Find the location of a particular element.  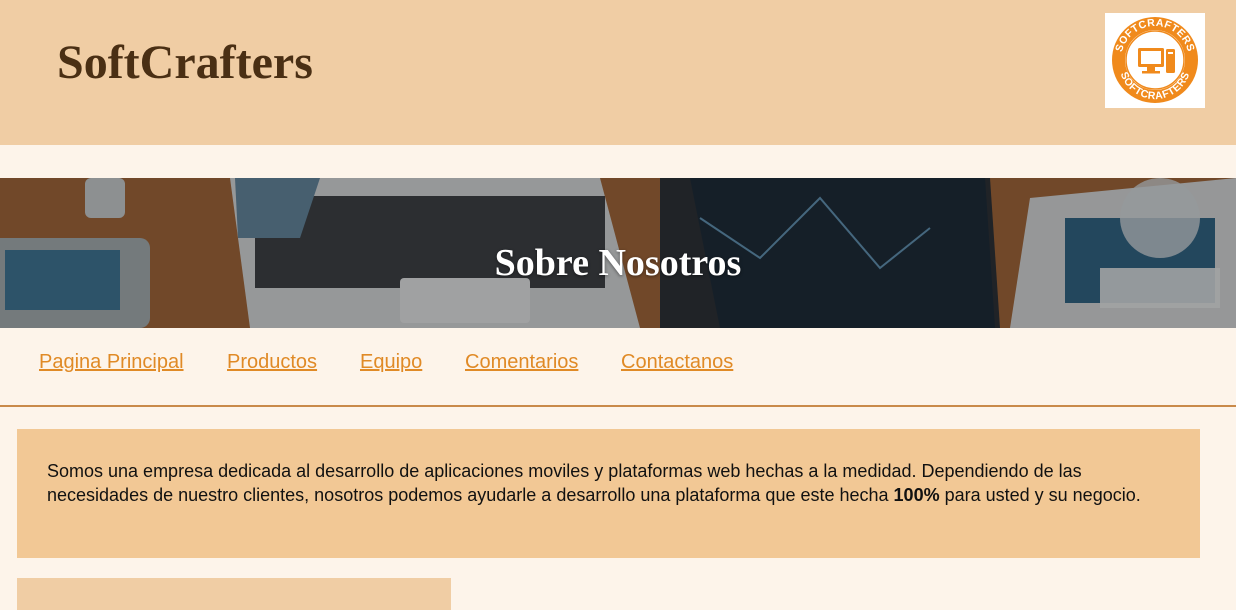

nav-link-equipo: Equipo is located at coordinates (391, 362).